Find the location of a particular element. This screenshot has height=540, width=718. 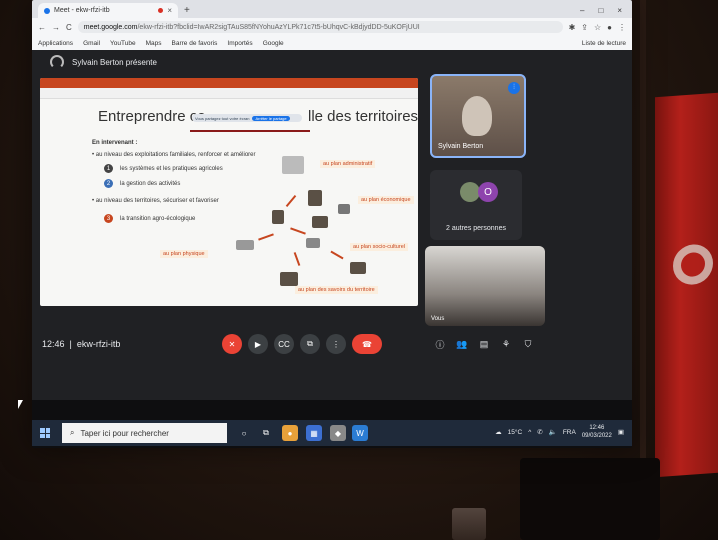

bookmark-gmail: Gmail is located at coordinates (91, 43).